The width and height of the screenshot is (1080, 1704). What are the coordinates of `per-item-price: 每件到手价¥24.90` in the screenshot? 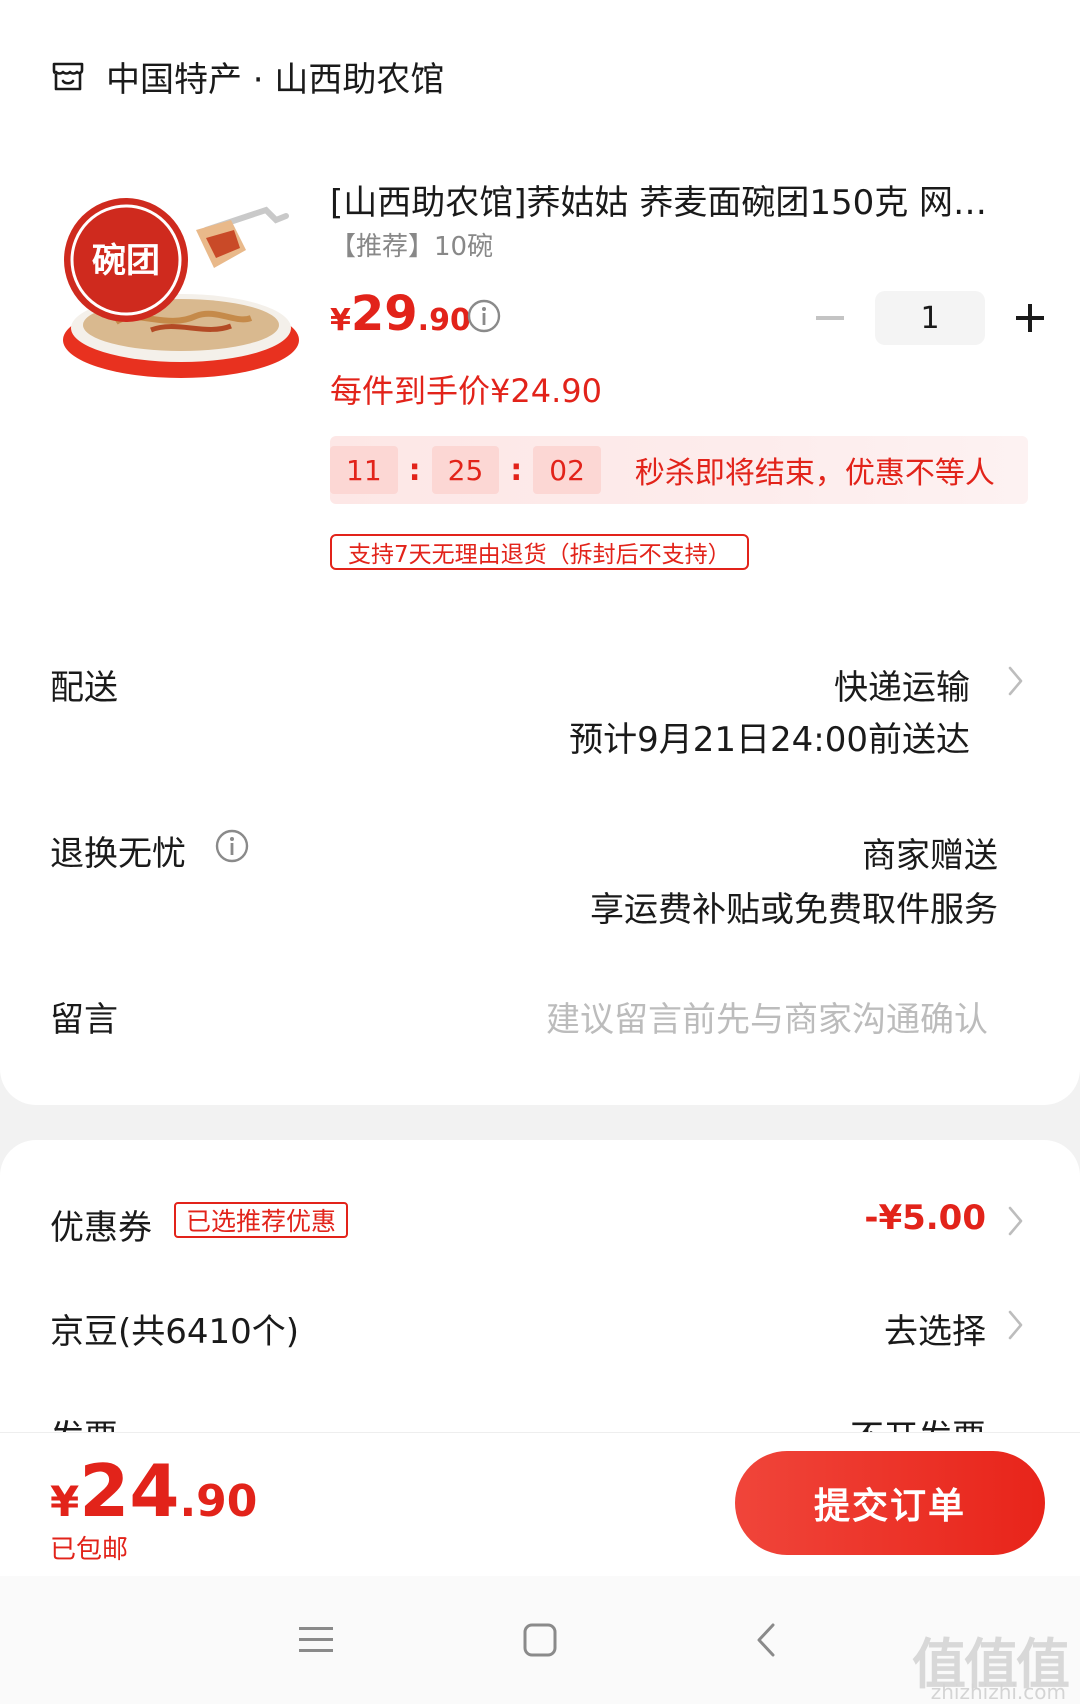 It's located at (466, 391).